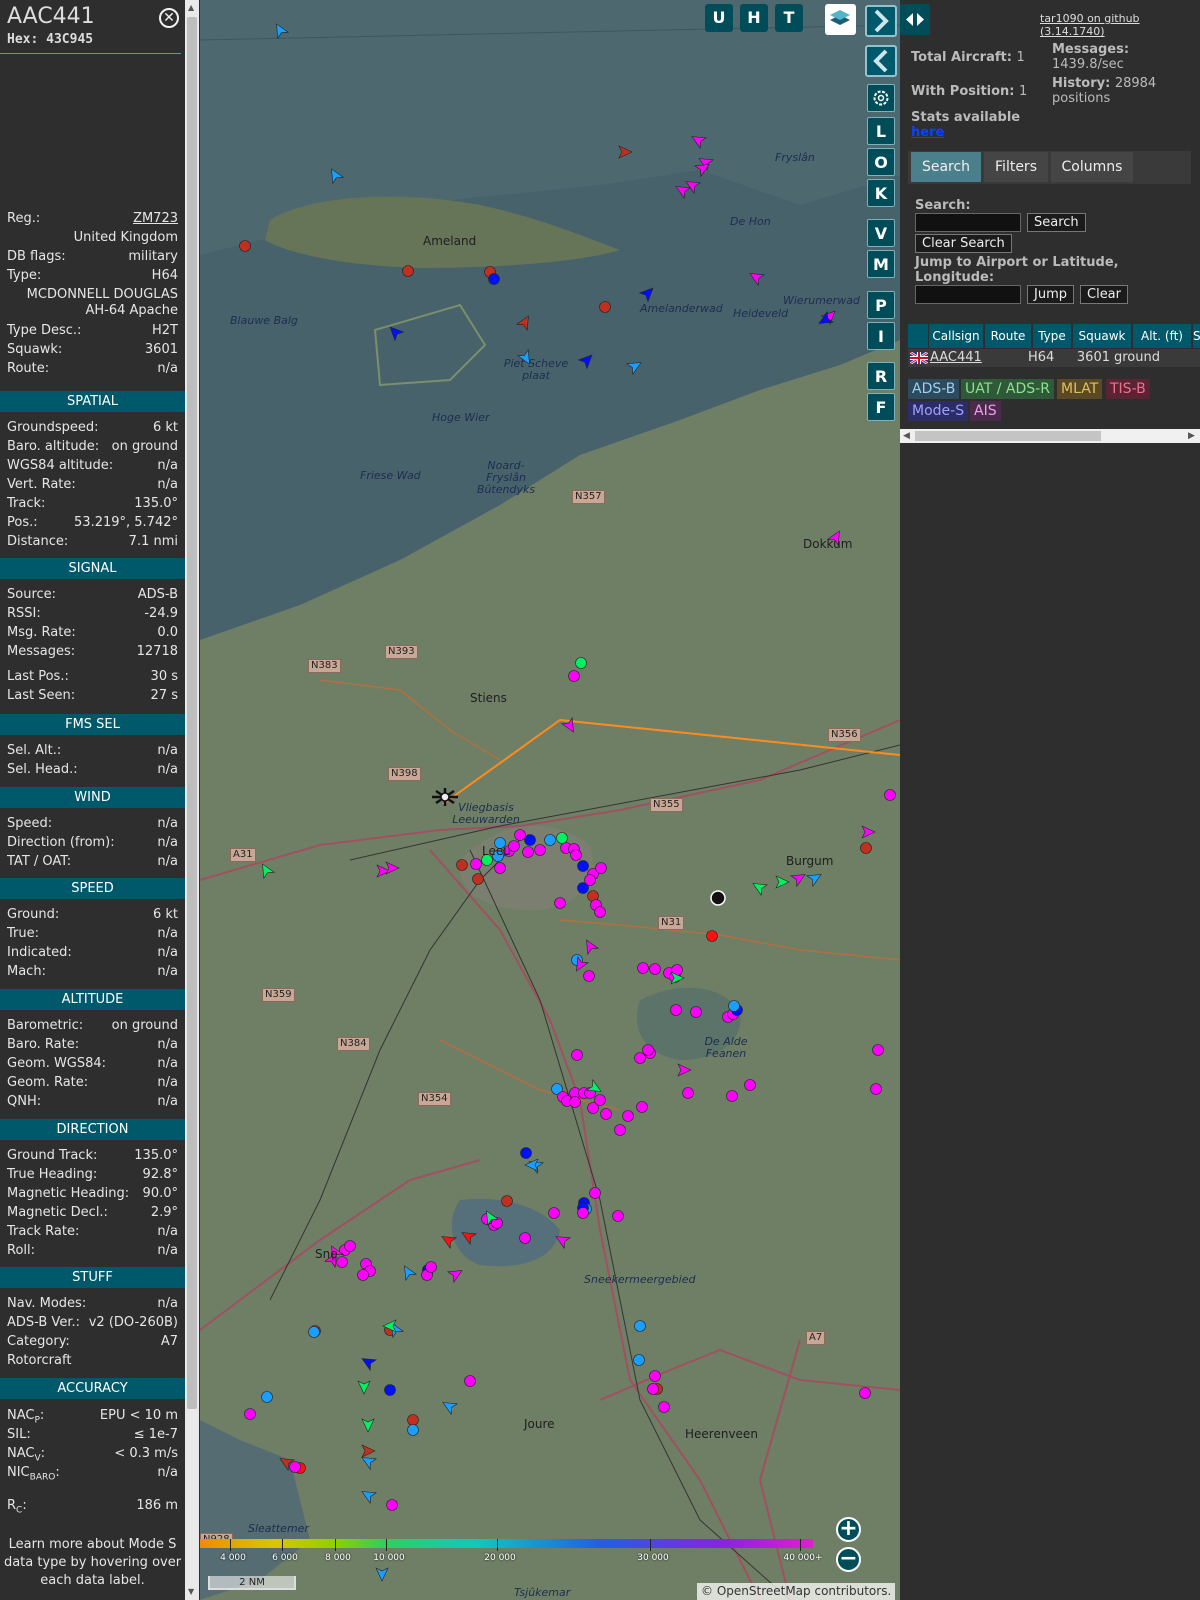 The width and height of the screenshot is (1200, 1600). Describe the element at coordinates (1102, 336) in the screenshot. I see `column-header: Squawk` at that location.